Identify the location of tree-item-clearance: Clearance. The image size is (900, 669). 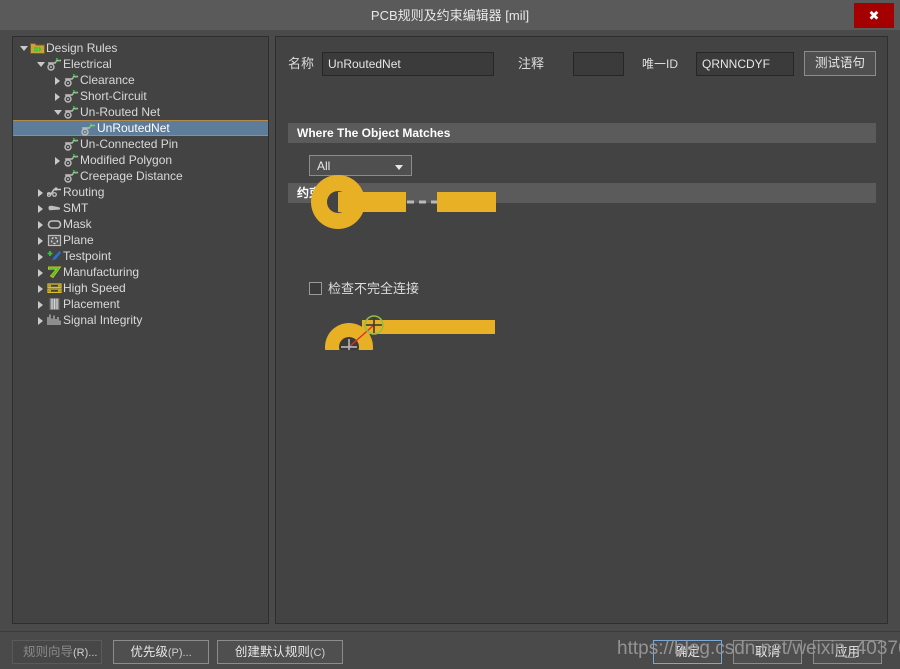
(140, 80).